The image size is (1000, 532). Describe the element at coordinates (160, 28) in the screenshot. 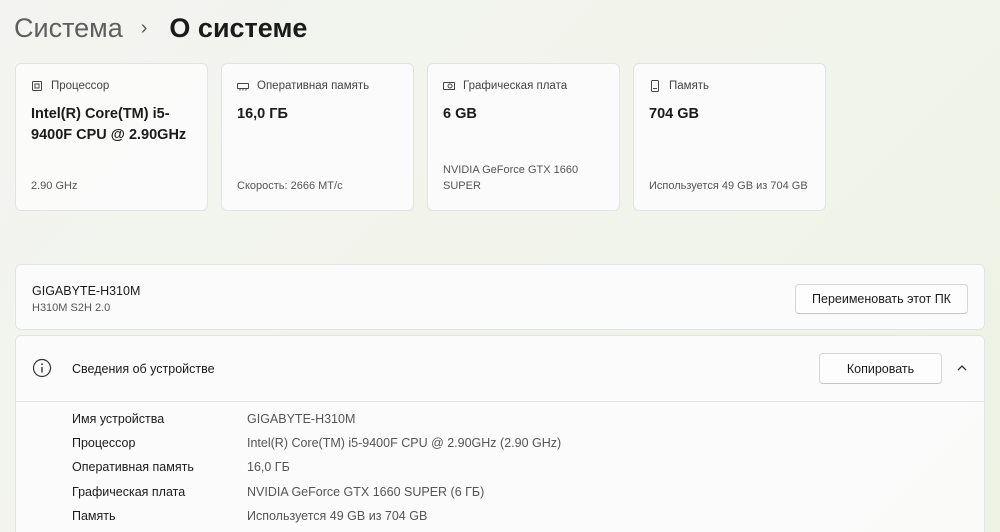

I see `breadcrumb: Система › О системе` at that location.